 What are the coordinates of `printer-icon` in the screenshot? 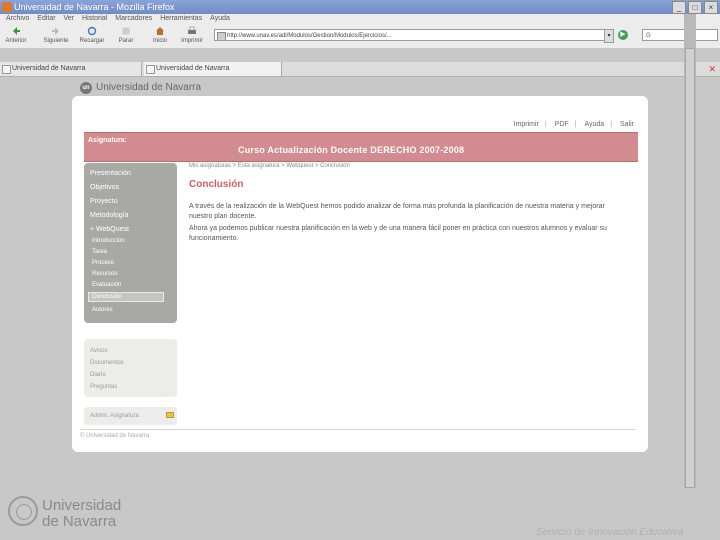 It's located at (192, 30).